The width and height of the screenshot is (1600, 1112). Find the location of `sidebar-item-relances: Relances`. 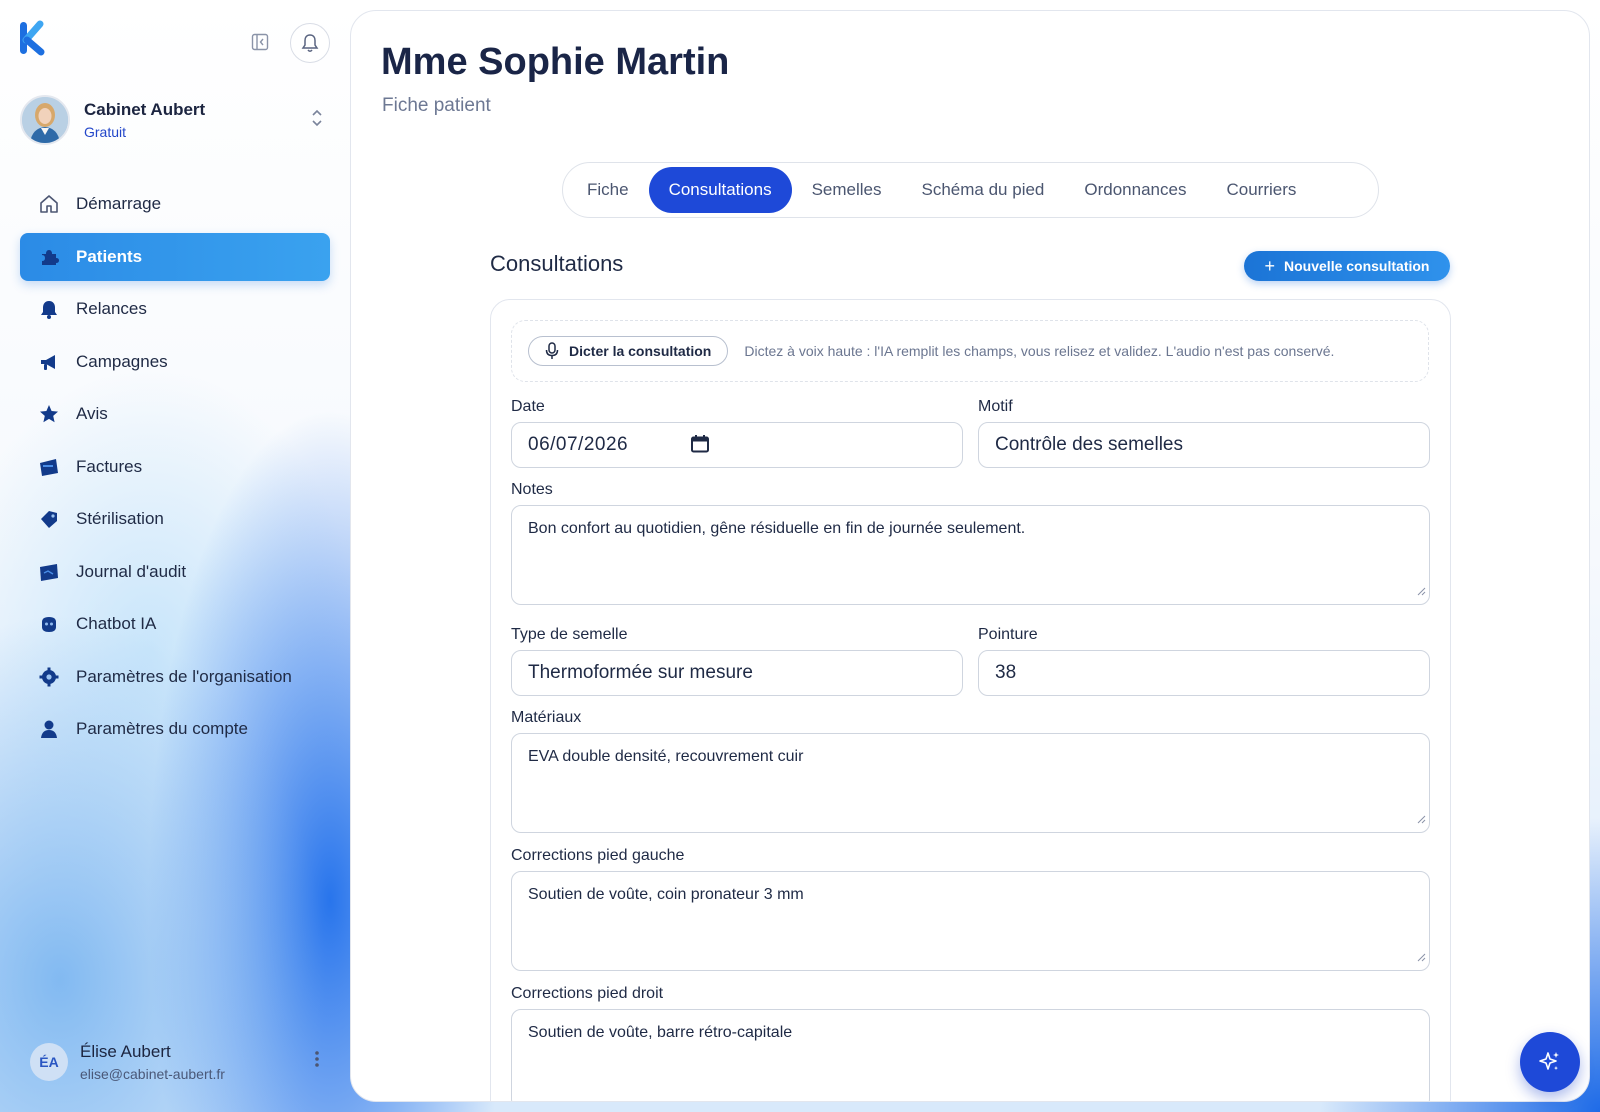

sidebar-item-relances: Relances is located at coordinates (175, 309).